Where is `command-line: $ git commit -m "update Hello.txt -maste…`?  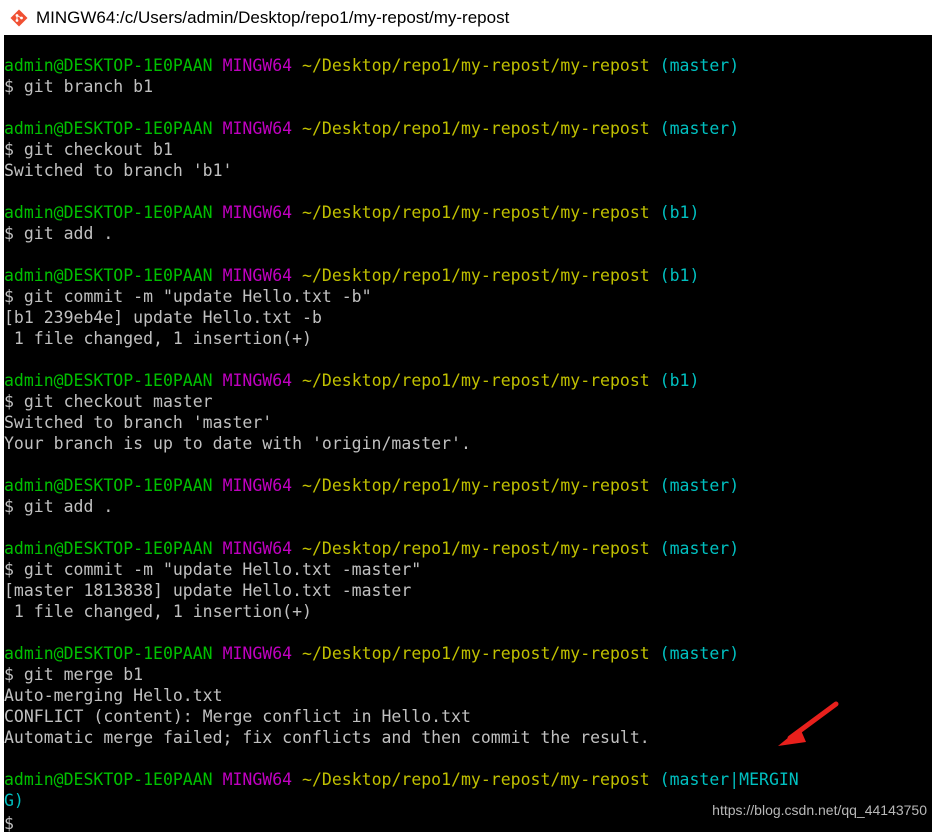 command-line: $ git commit -m "update Hello.txt -maste… is located at coordinates (213, 569).